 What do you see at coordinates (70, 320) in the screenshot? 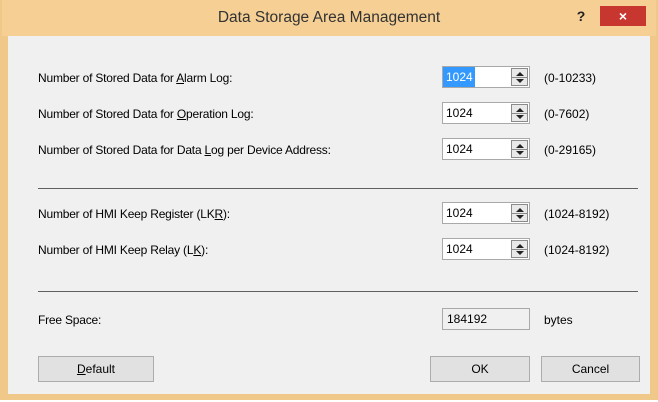
I see `free-space-label: Free Space:` at bounding box center [70, 320].